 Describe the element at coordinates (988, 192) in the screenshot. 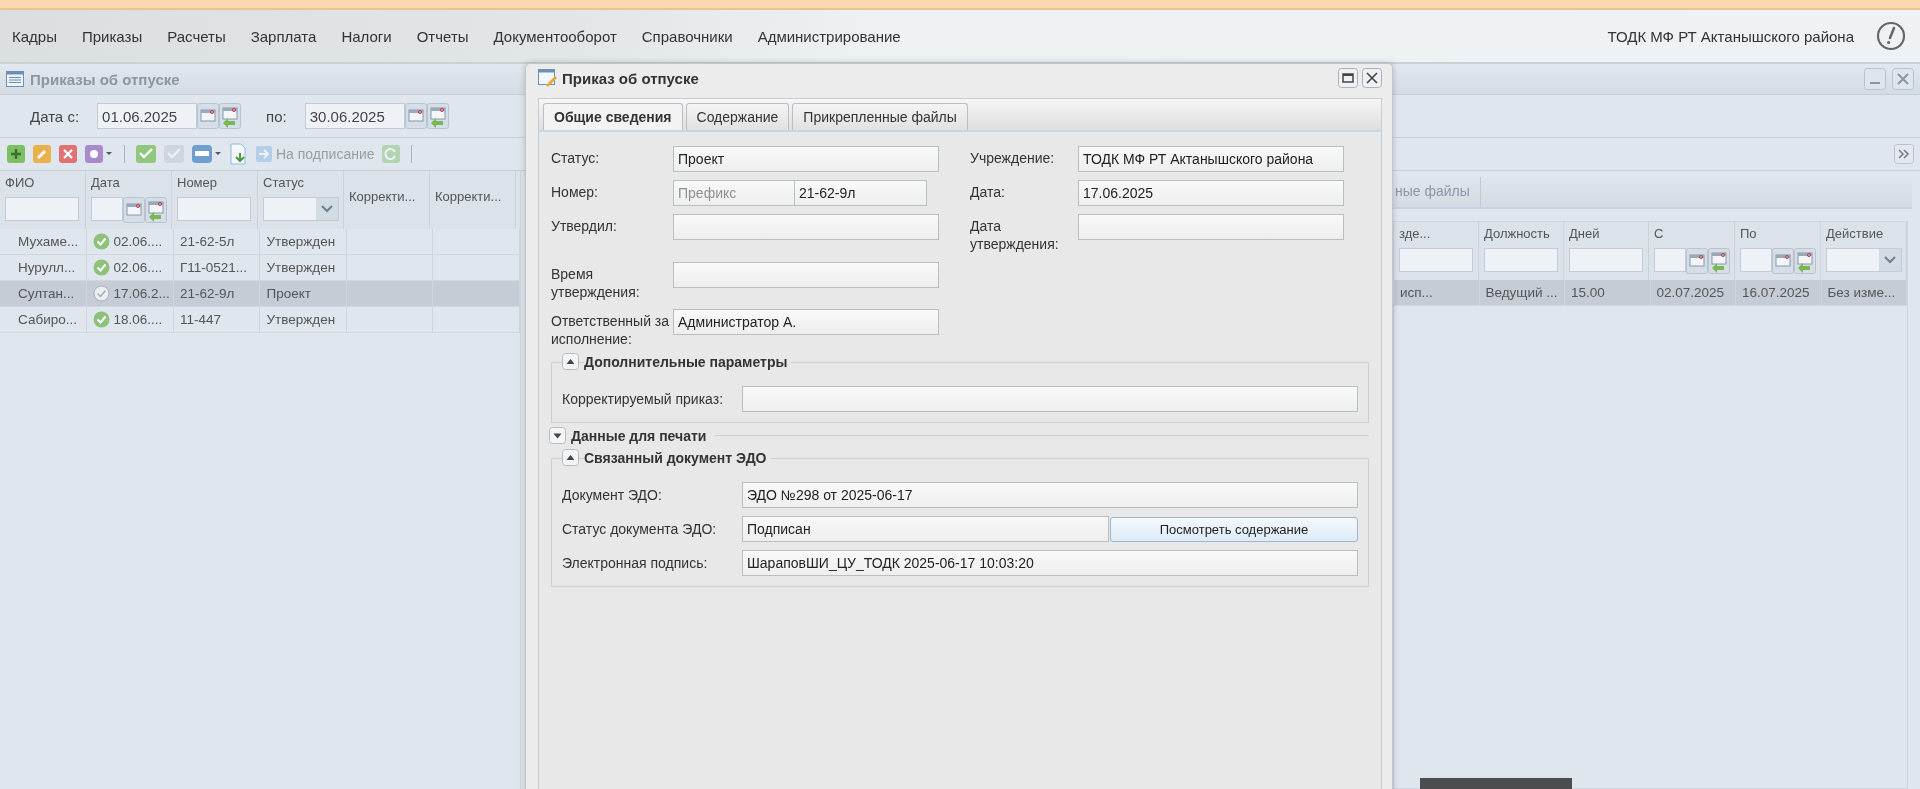

I see `field-label: Дата:` at that location.